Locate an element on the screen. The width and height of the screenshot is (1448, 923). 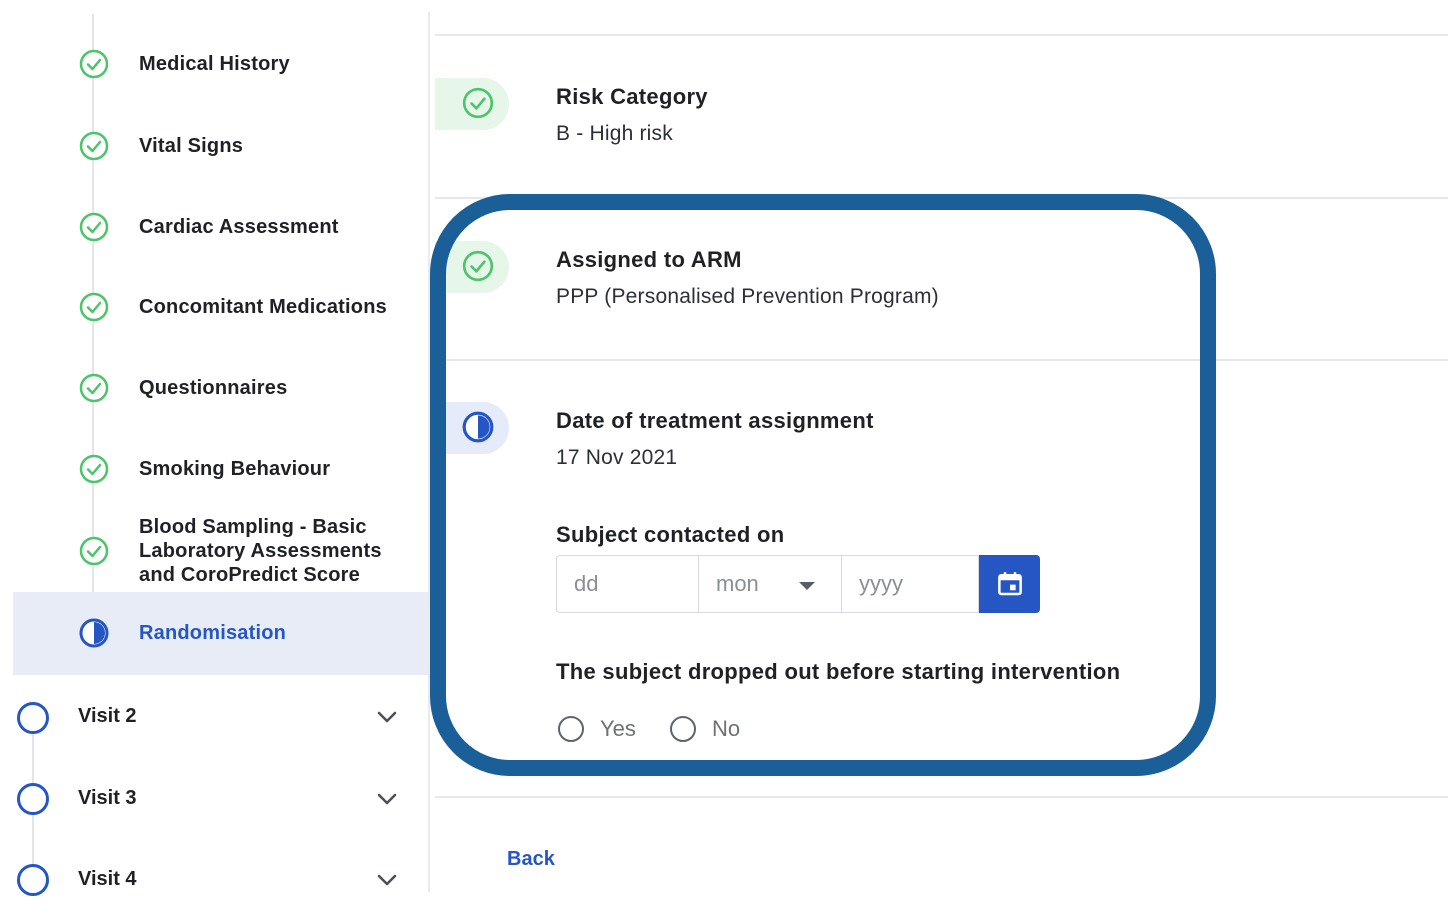
calendar-button is located at coordinates (1009, 584).